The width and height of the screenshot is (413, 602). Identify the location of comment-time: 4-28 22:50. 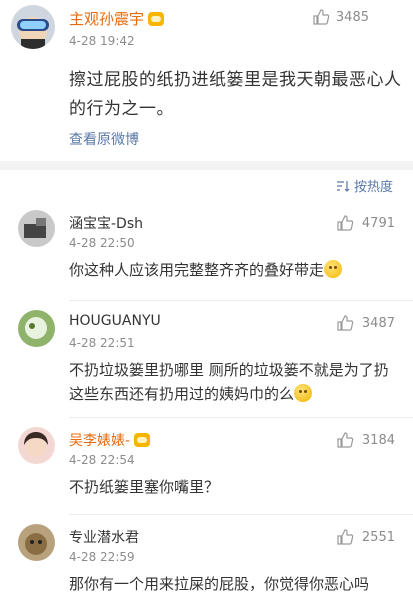
(102, 243).